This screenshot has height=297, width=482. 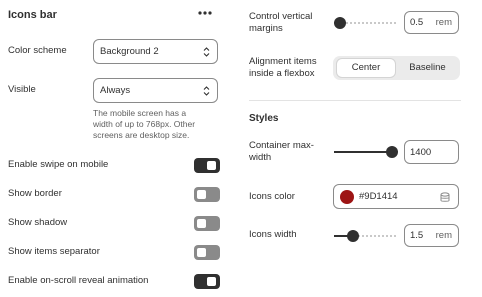 What do you see at coordinates (115, 90) in the screenshot?
I see `visible-value: Always` at bounding box center [115, 90].